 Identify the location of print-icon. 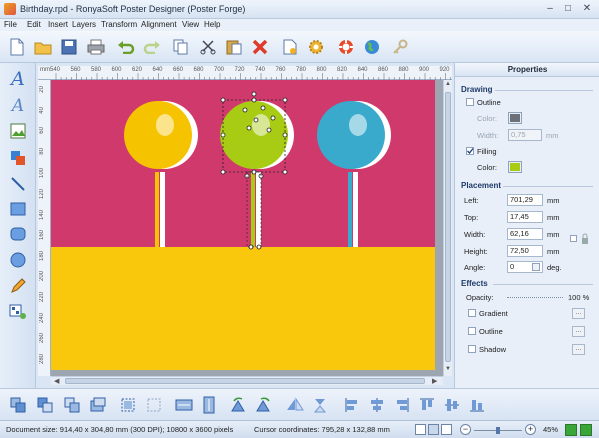
(96, 47).